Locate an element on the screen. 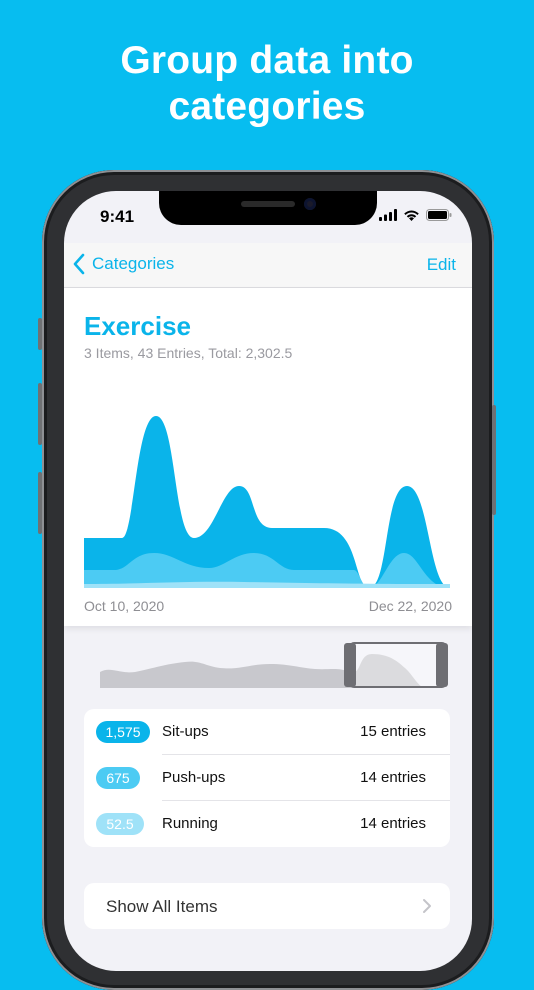 The width and height of the screenshot is (534, 990). scrubber-selection is located at coordinates (398, 665).